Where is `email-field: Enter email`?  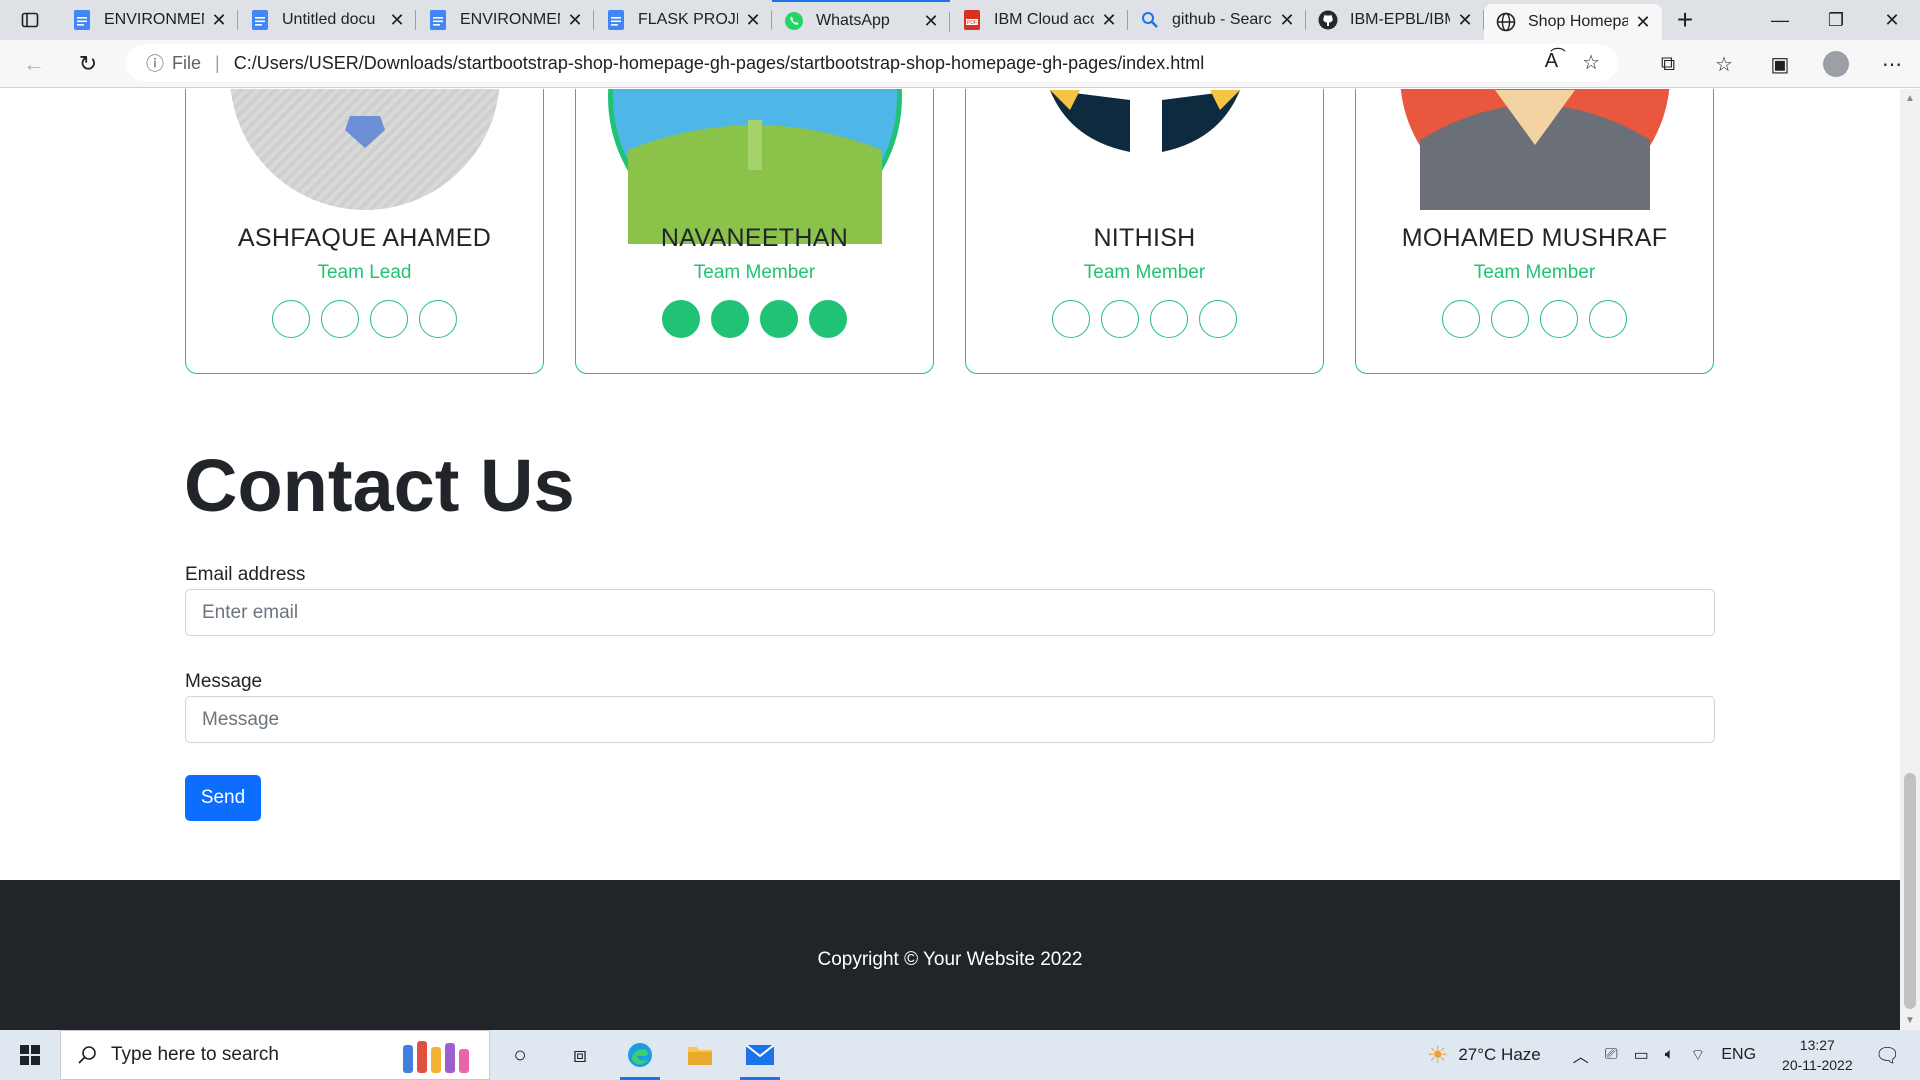 email-field: Enter email is located at coordinates (950, 612).